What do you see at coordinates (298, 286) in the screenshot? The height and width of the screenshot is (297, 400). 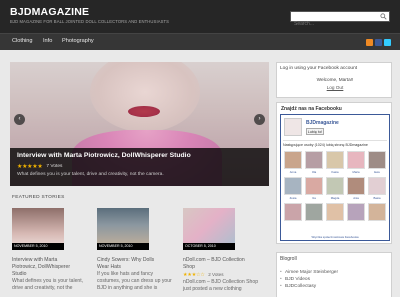 I see `blogroll-link: • BJDCollectasy` at bounding box center [298, 286].